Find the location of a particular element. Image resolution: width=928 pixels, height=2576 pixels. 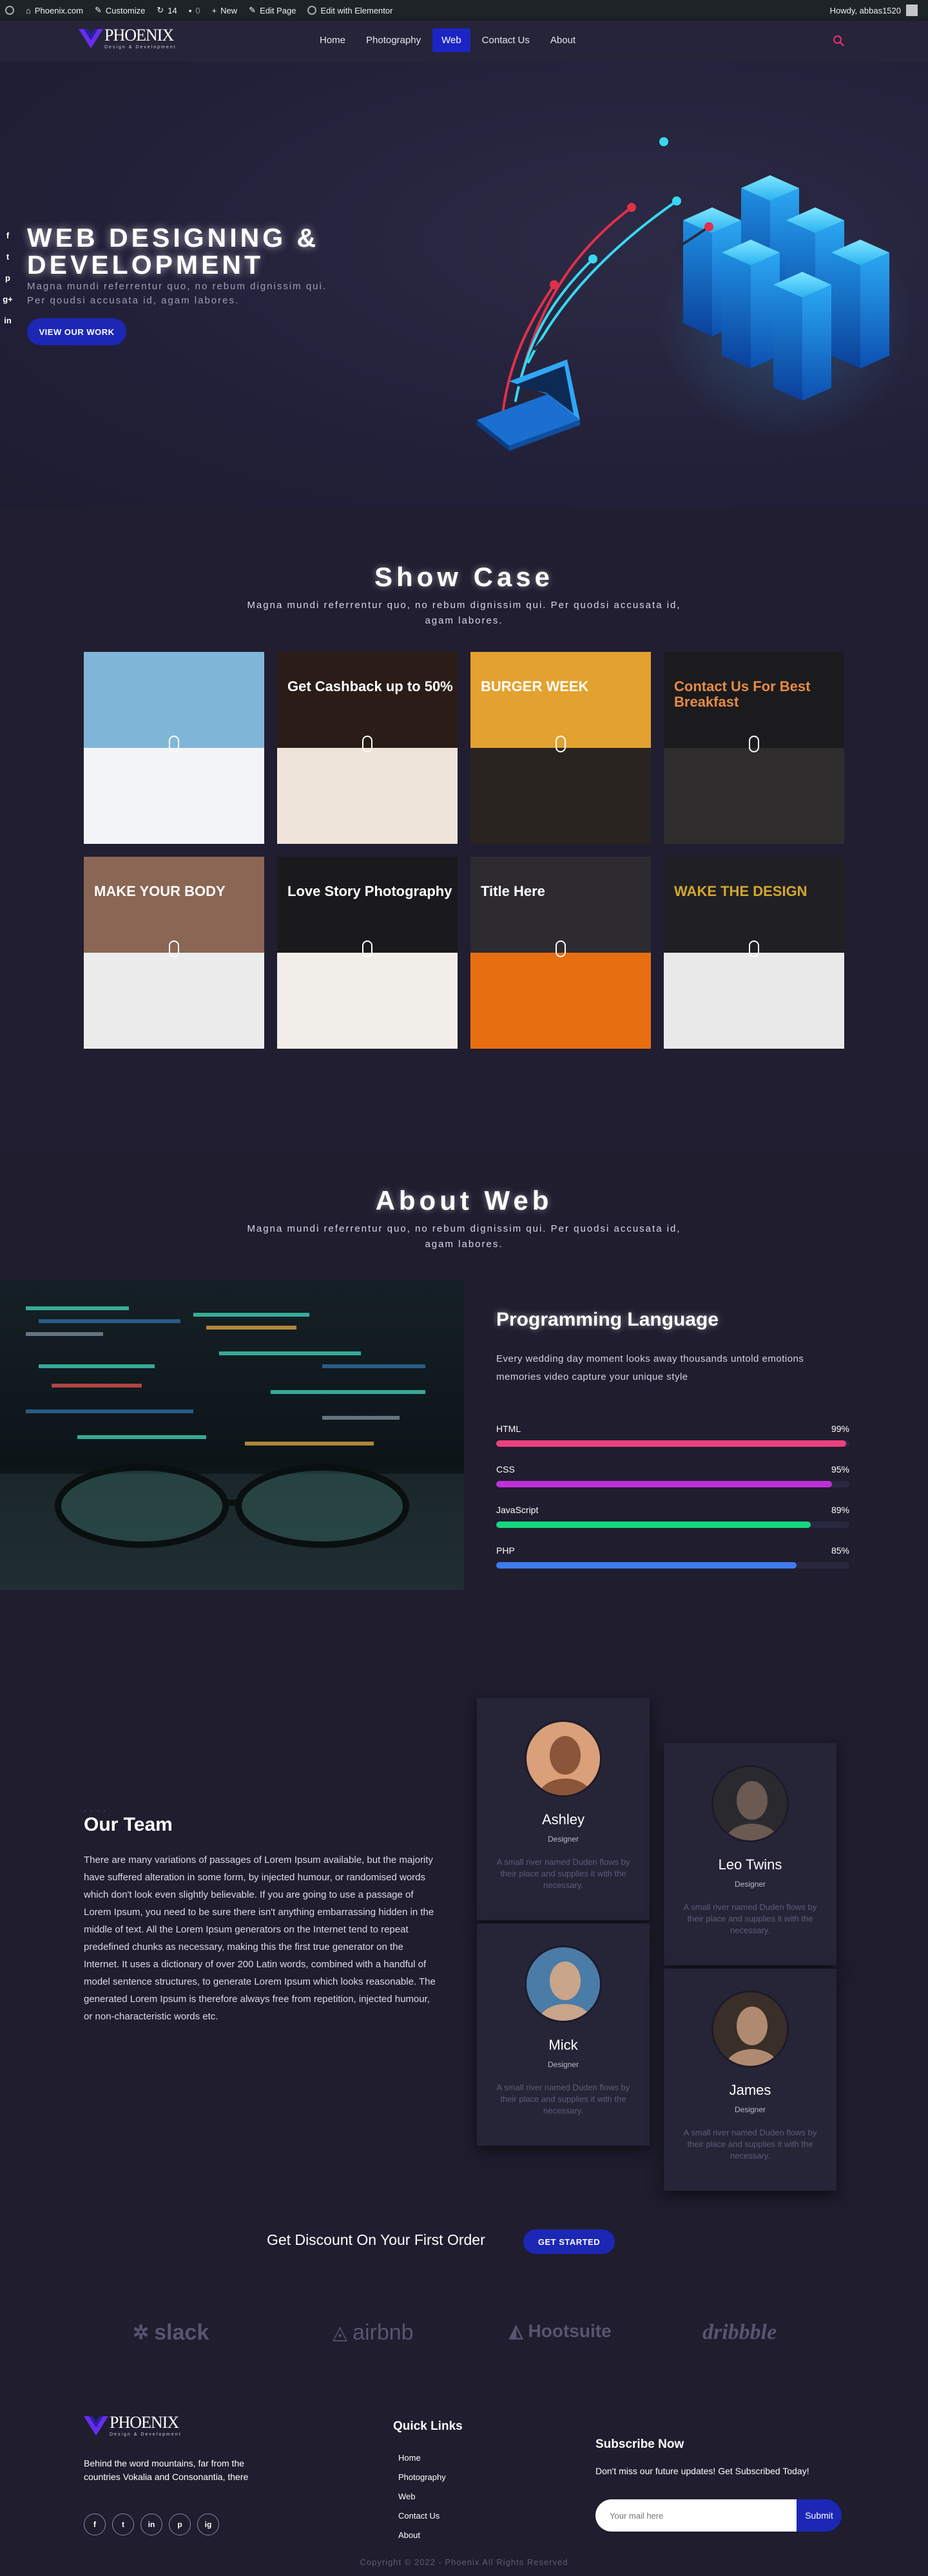

nav-home: Home is located at coordinates (332, 40).